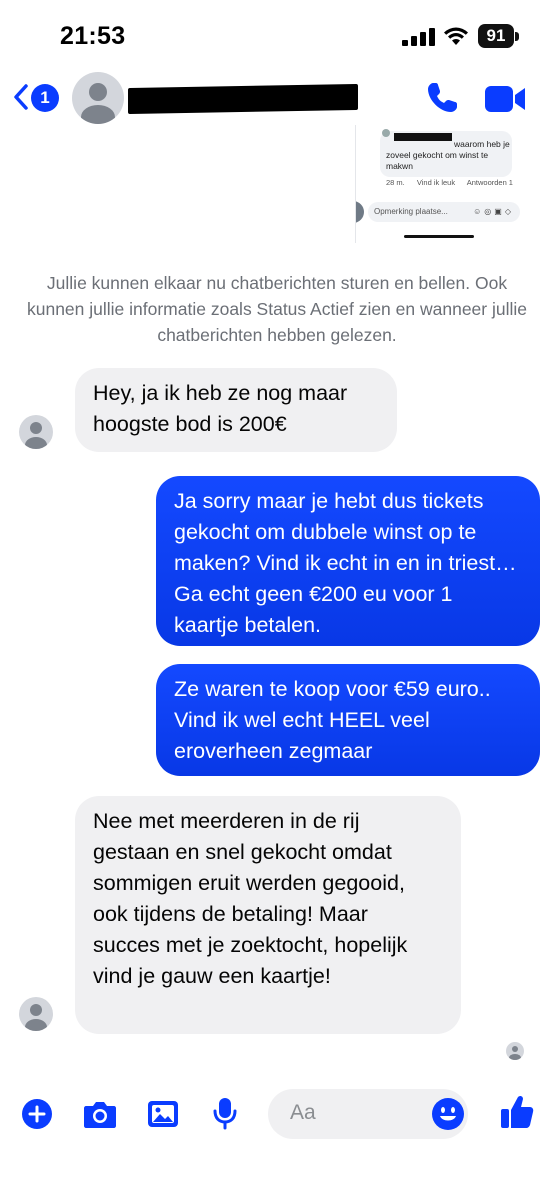  What do you see at coordinates (505, 99) in the screenshot?
I see `video-call-icon` at bounding box center [505, 99].